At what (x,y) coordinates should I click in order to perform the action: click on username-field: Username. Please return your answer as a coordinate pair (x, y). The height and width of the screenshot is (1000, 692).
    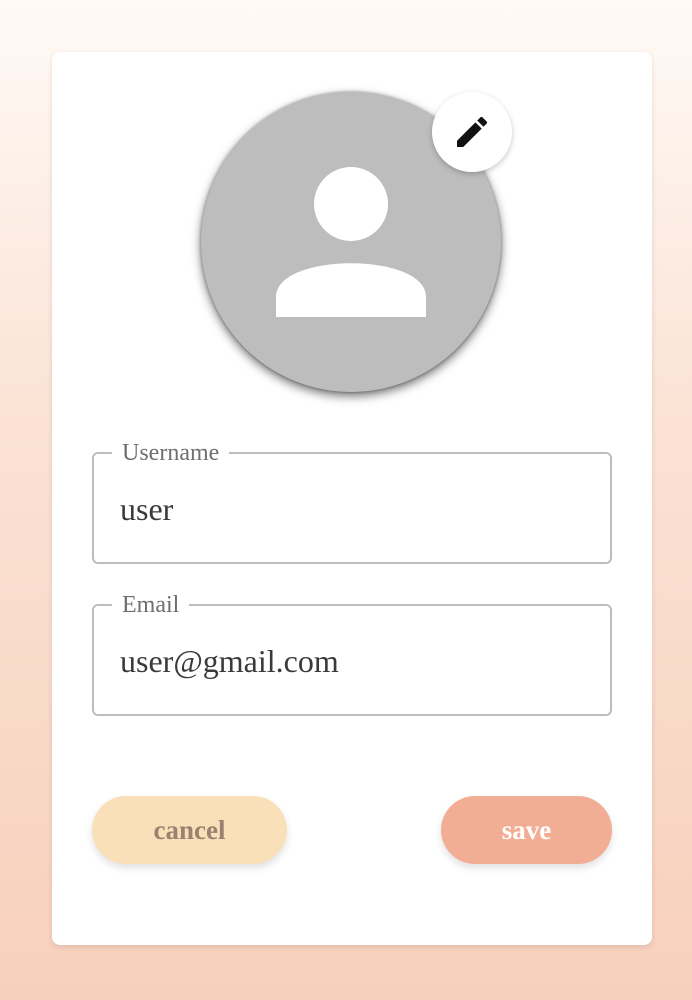
    Looking at the image, I should click on (352, 502).